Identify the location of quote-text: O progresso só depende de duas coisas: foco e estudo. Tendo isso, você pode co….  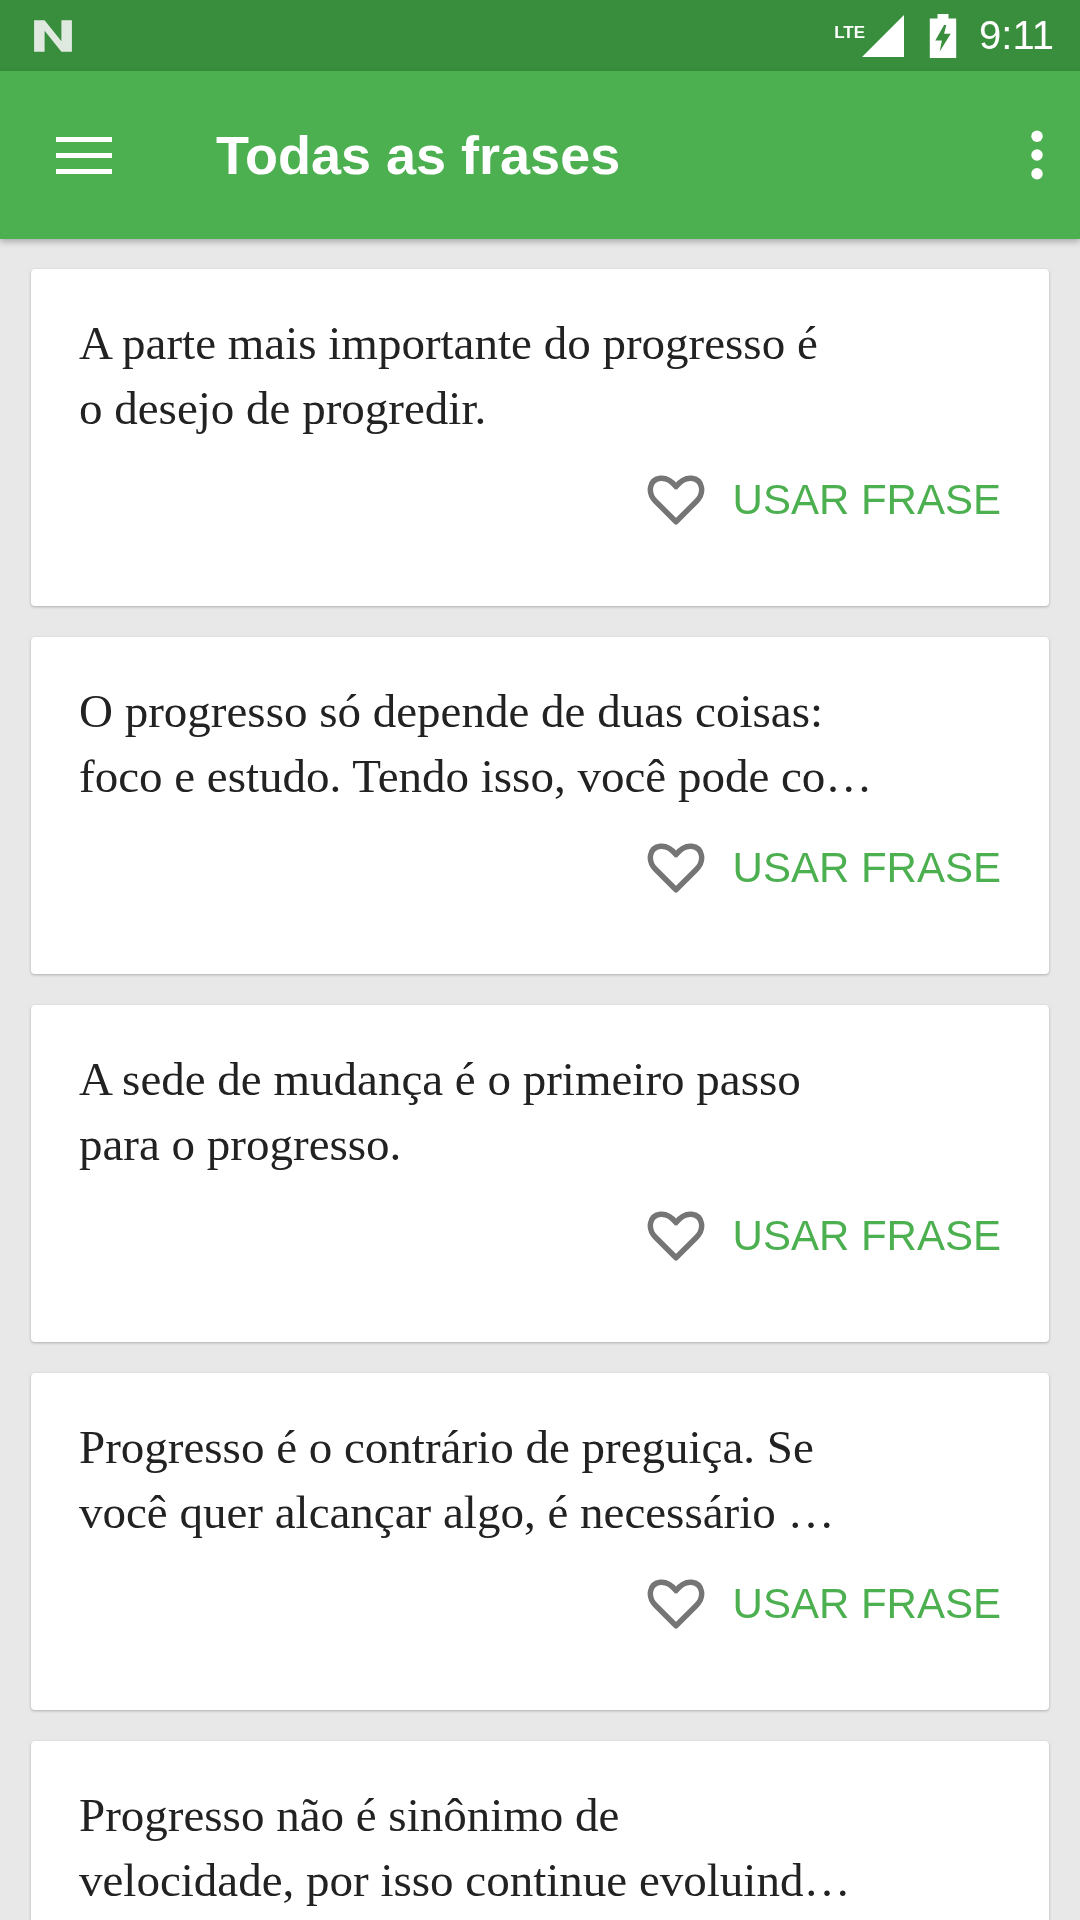
(476, 744).